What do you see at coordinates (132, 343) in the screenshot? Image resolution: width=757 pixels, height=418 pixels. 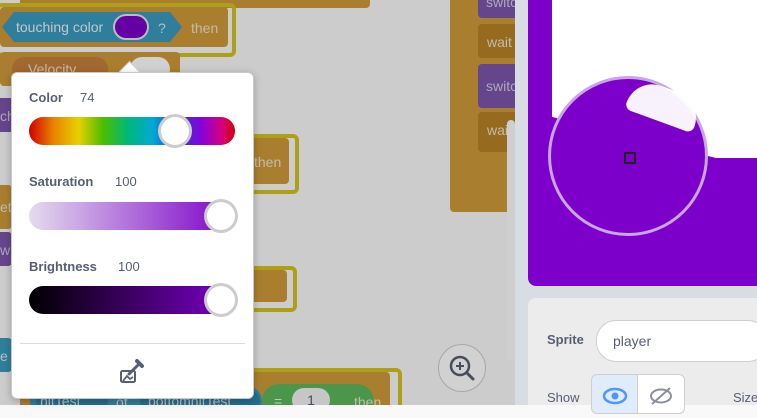 I see `popup-divider` at bounding box center [132, 343].